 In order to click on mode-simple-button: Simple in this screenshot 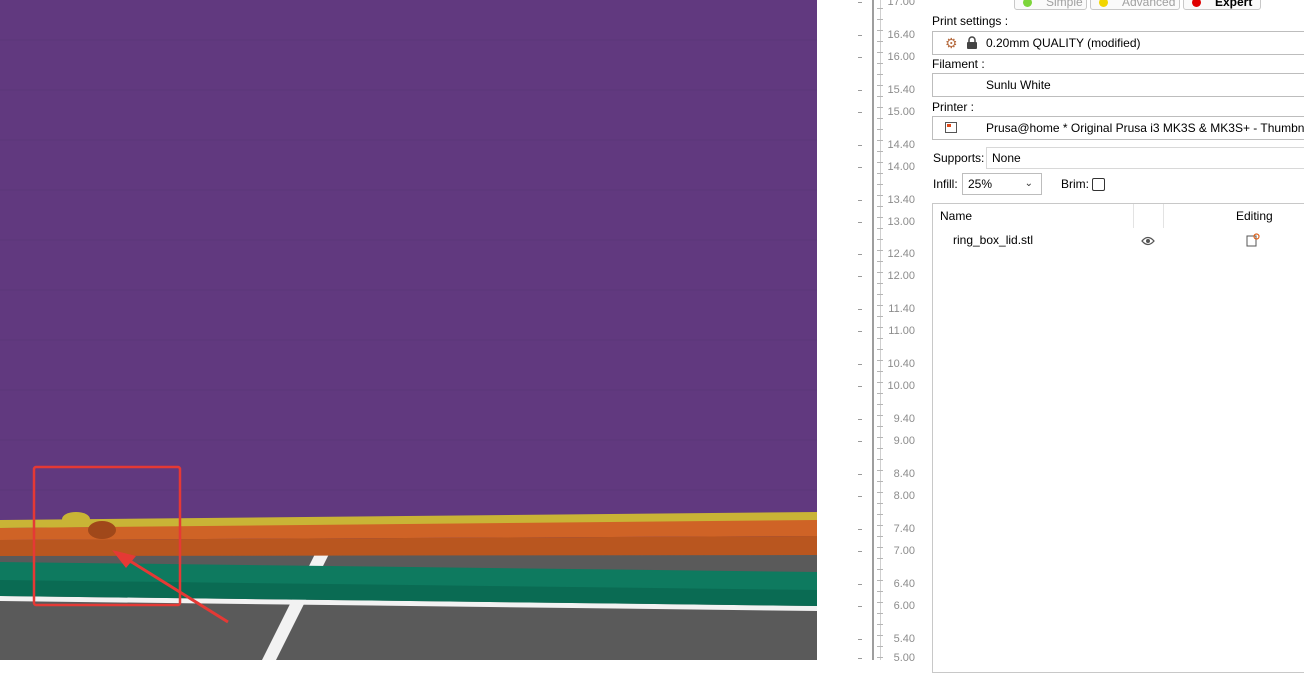, I will do `click(1050, 5)`.